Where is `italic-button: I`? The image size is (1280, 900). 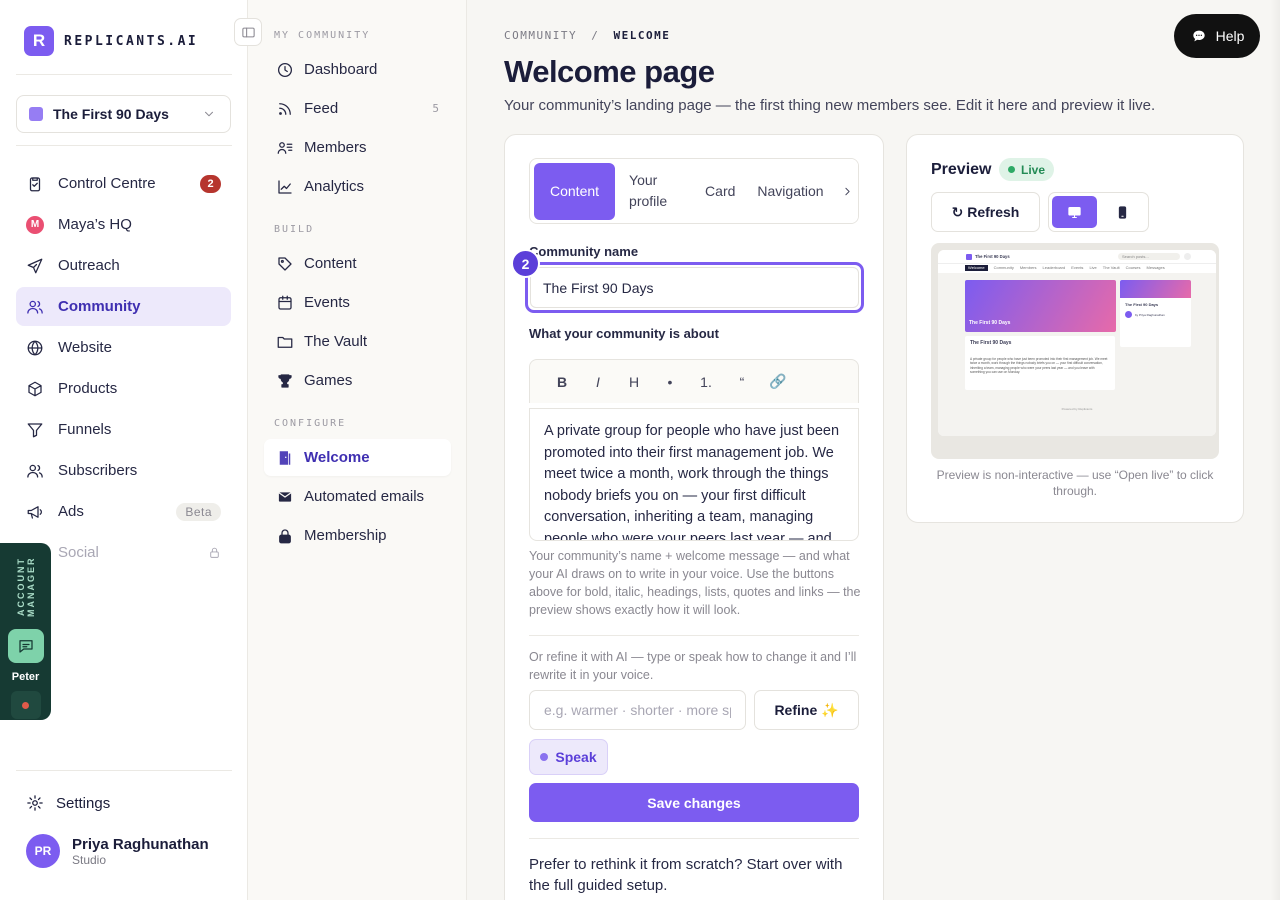
italic-button: I is located at coordinates (598, 382).